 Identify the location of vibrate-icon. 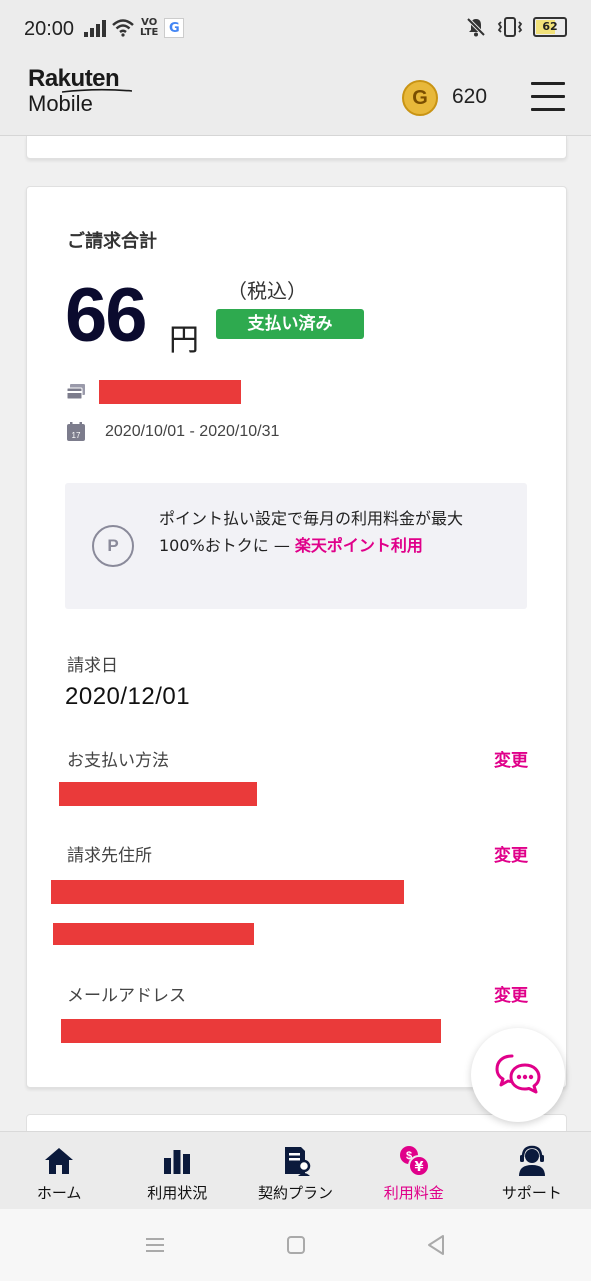
(510, 27).